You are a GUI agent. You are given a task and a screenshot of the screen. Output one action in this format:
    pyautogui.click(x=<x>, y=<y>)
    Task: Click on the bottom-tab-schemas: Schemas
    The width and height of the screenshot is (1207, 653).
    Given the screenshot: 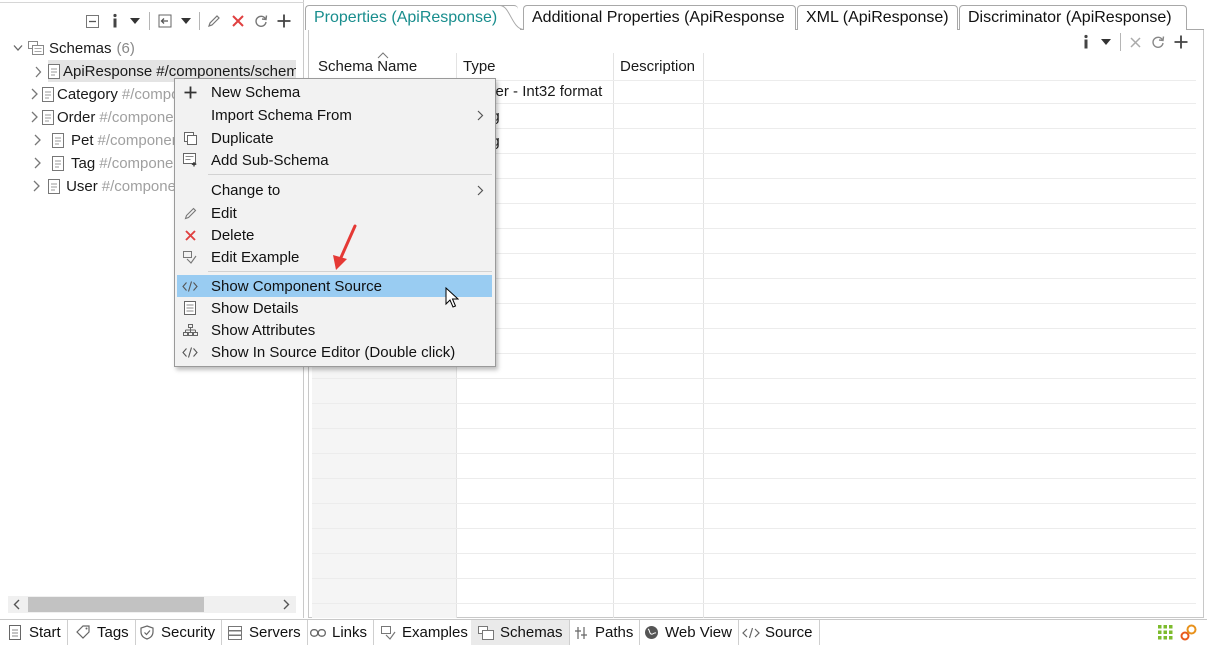 What is the action you would take?
    pyautogui.click(x=520, y=632)
    